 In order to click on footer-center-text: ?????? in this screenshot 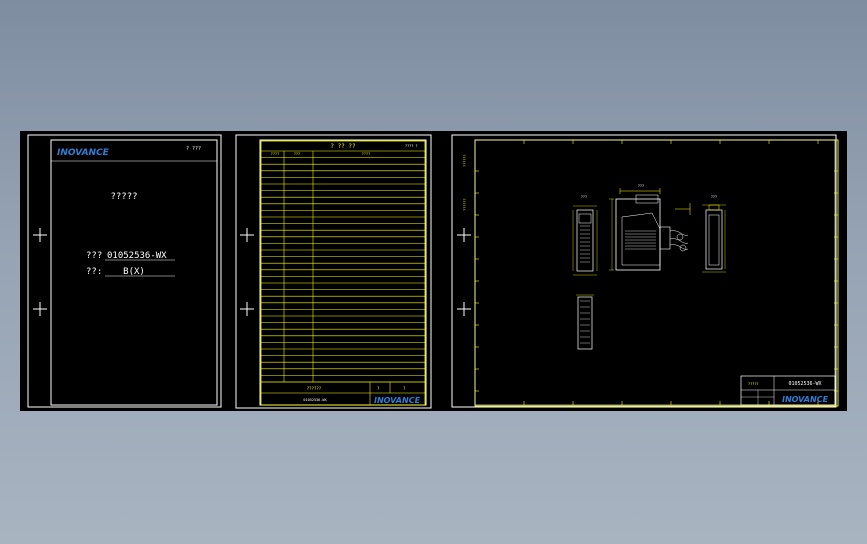, I will do `click(314, 388)`.